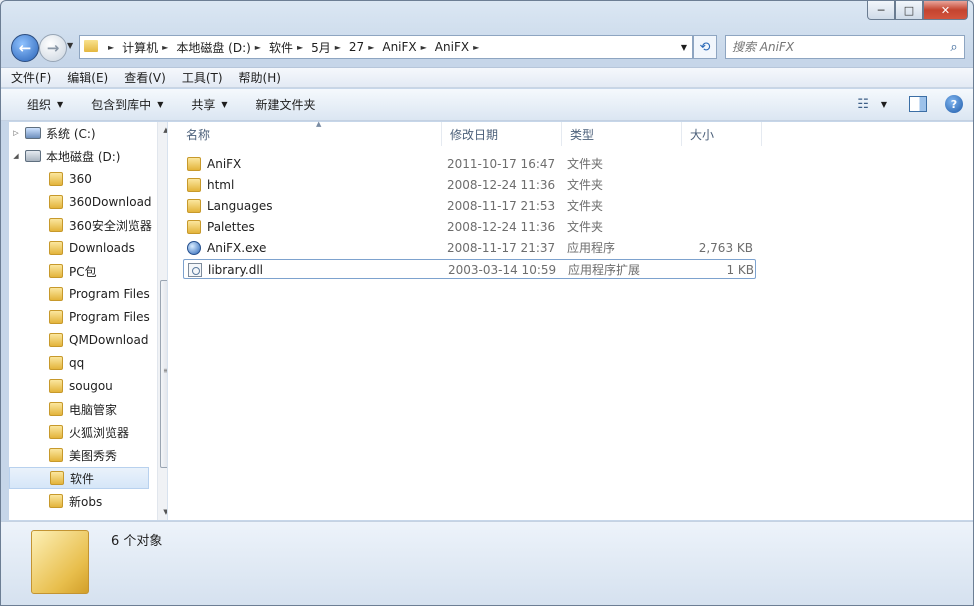 The width and height of the screenshot is (974, 606). What do you see at coordinates (585, 185) in the screenshot?
I see `file-type: 文件夹` at bounding box center [585, 185].